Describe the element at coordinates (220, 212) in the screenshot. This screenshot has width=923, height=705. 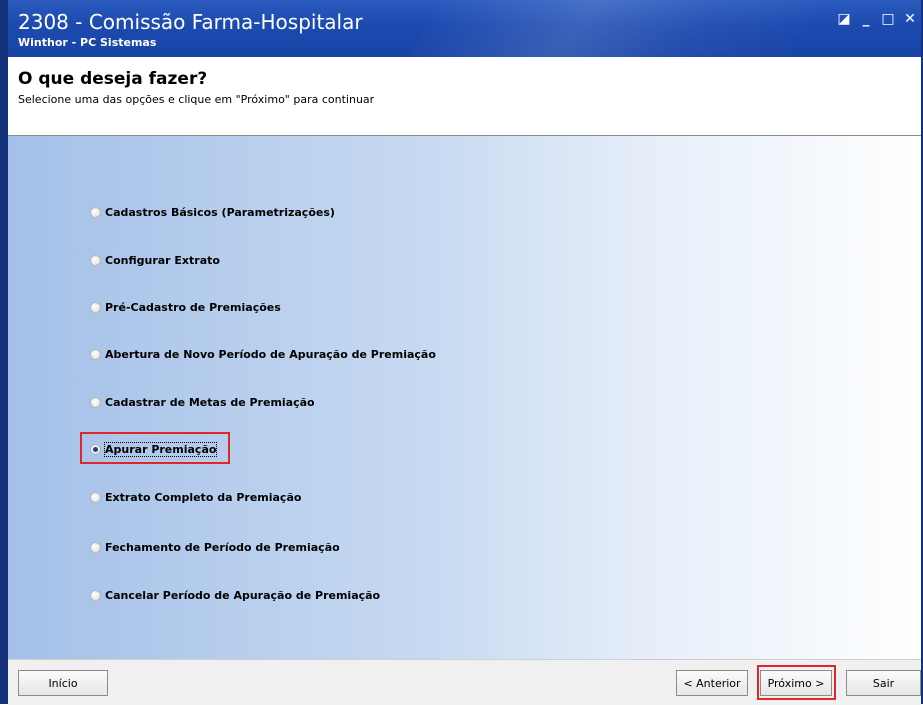
I see `option-label: Cadastros Básicos (Parametrizações)` at that location.